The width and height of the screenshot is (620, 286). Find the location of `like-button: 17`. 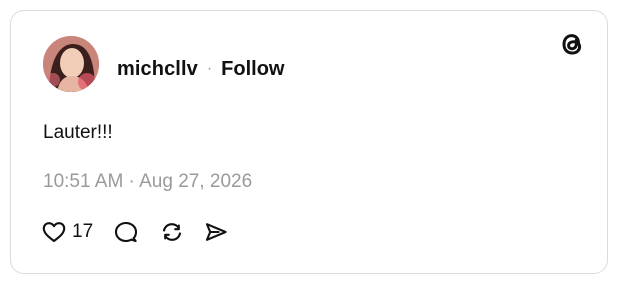

like-button: 17 is located at coordinates (67, 232).